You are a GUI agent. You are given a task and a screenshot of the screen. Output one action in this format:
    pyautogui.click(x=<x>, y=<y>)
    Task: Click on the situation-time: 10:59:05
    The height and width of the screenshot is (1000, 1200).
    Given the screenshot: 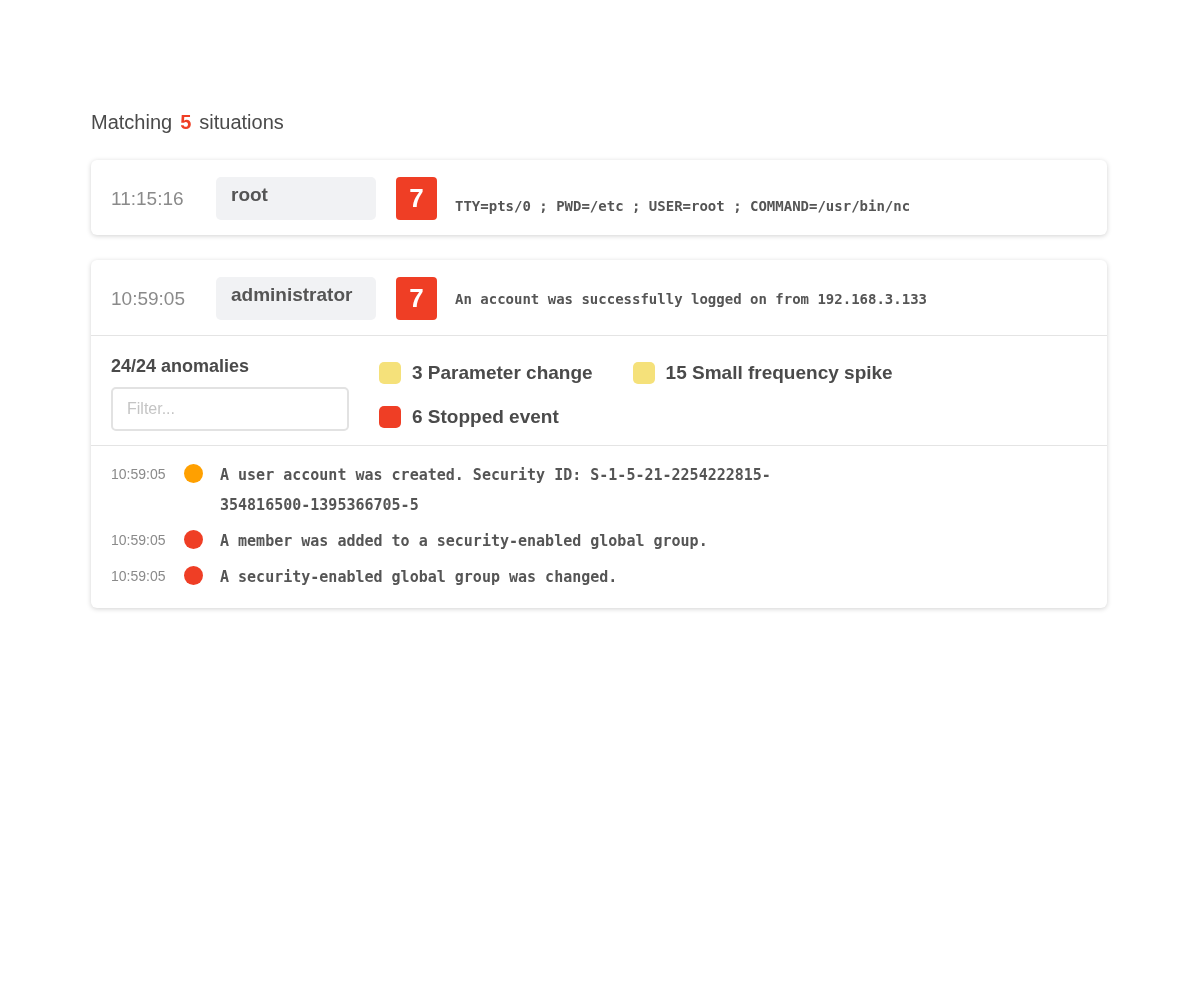 What is the action you would take?
    pyautogui.click(x=148, y=298)
    